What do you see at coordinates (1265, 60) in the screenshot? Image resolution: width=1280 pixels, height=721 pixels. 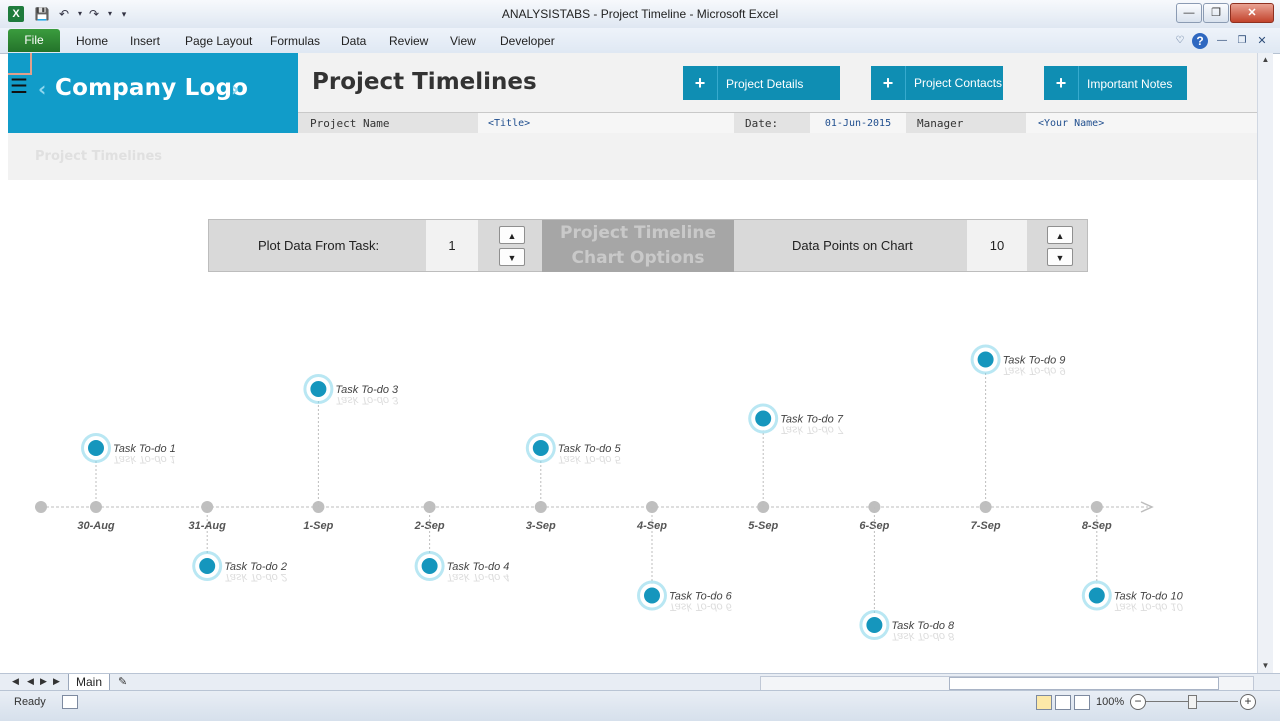 I see `scroll-up-icon: ▲` at bounding box center [1265, 60].